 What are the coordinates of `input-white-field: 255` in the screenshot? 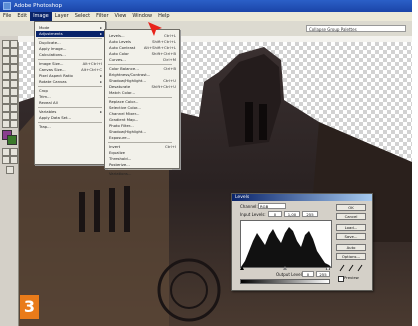 It's located at (310, 214).